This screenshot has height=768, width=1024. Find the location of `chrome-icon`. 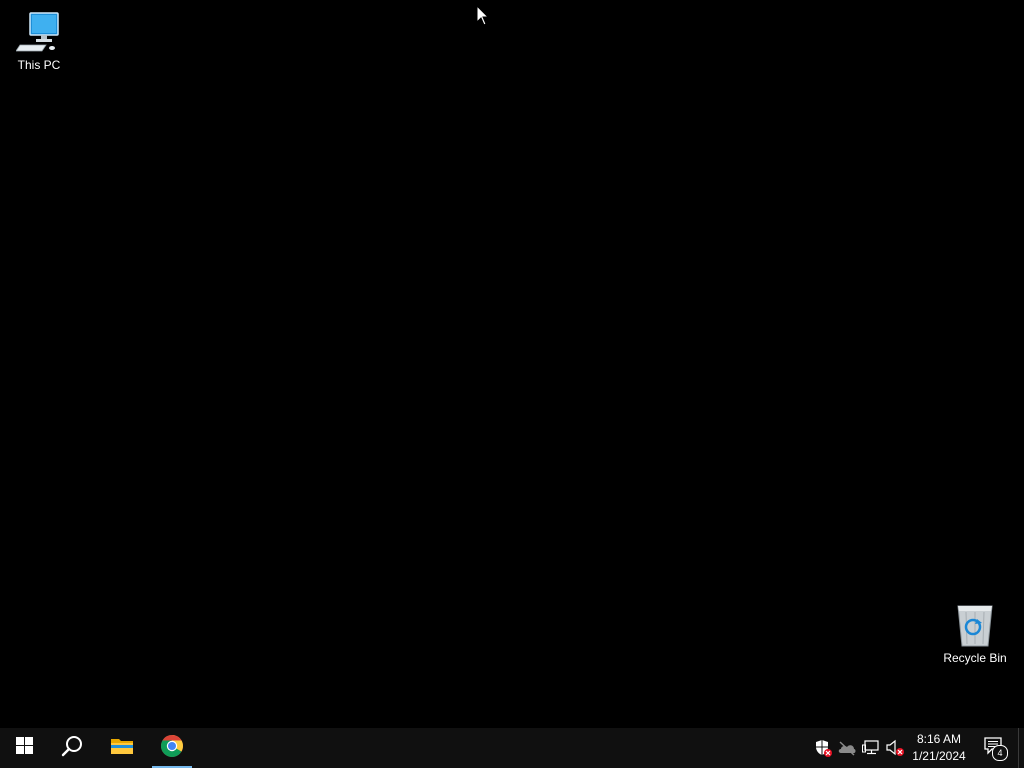

chrome-icon is located at coordinates (172, 748).